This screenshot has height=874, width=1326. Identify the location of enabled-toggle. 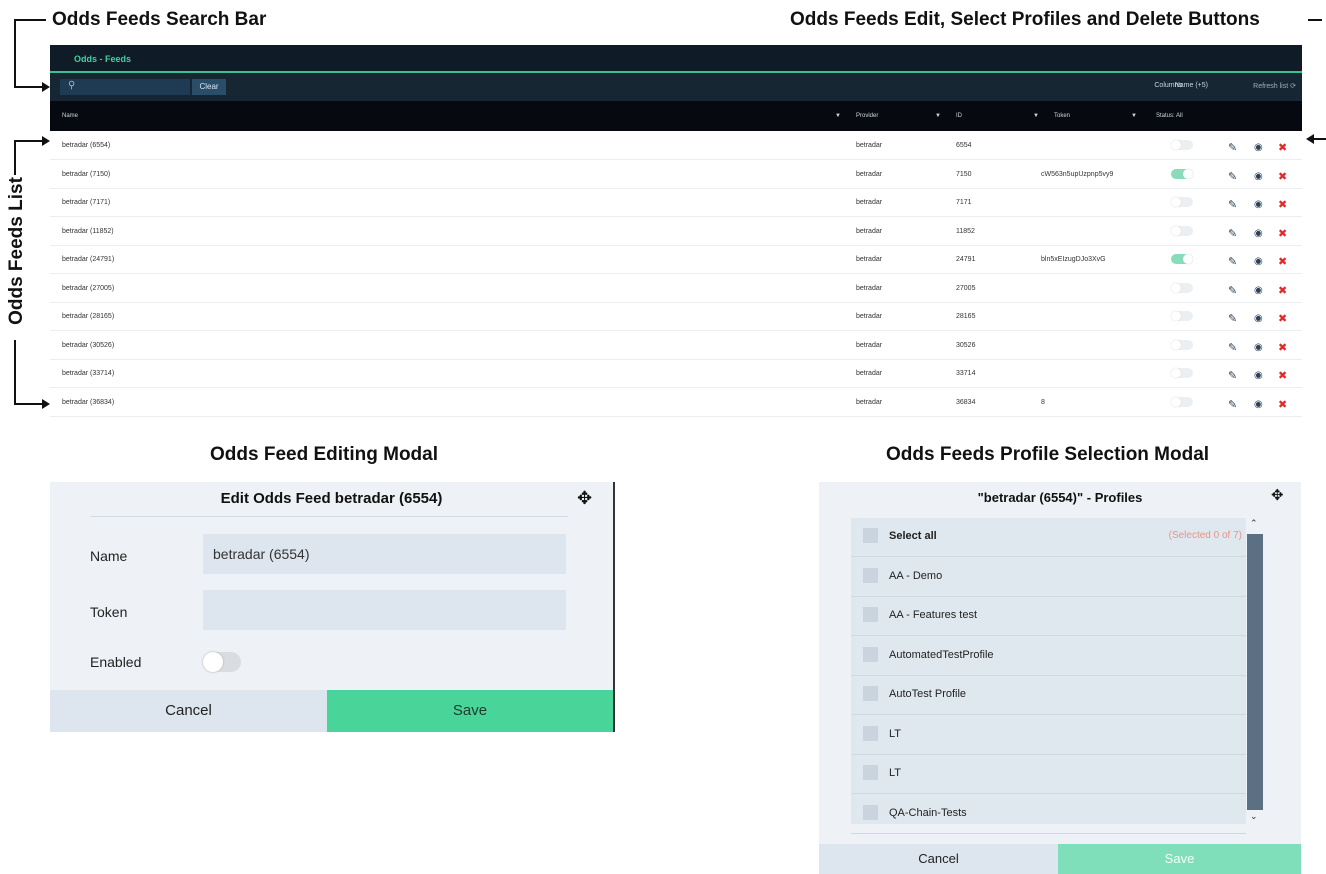
(222, 662).